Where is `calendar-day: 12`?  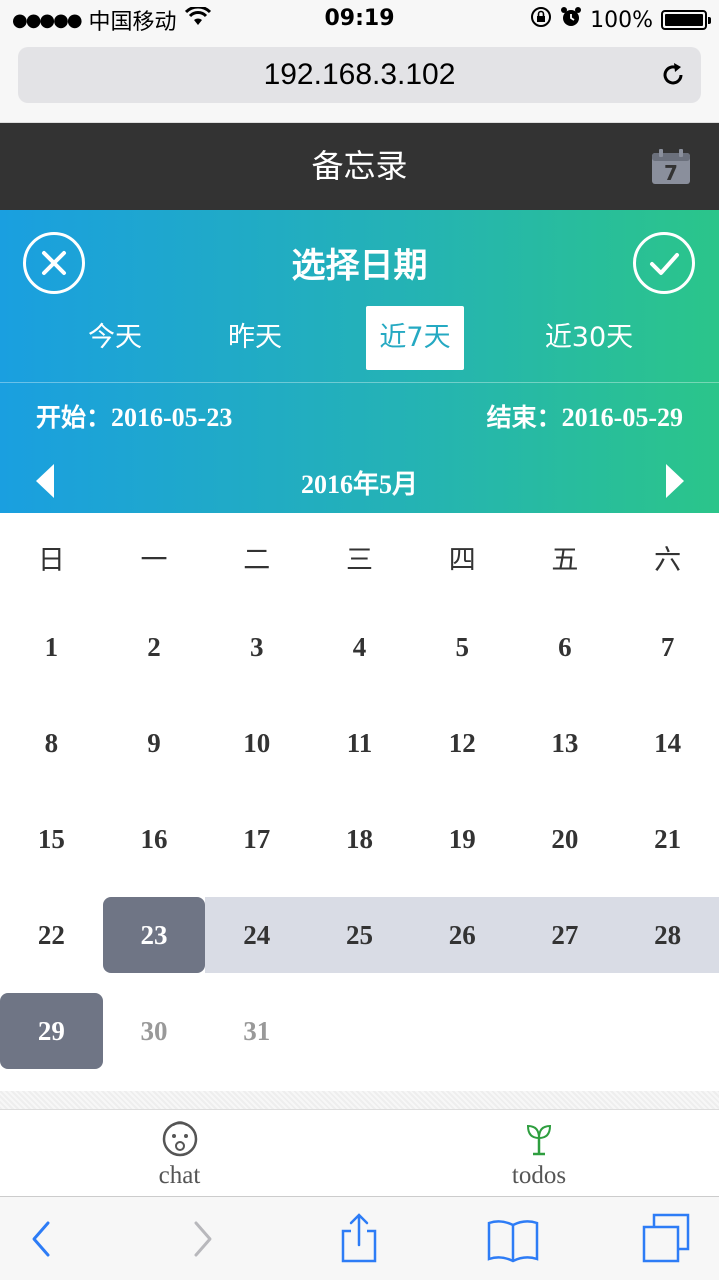
calendar-day: 12 is located at coordinates (462, 743).